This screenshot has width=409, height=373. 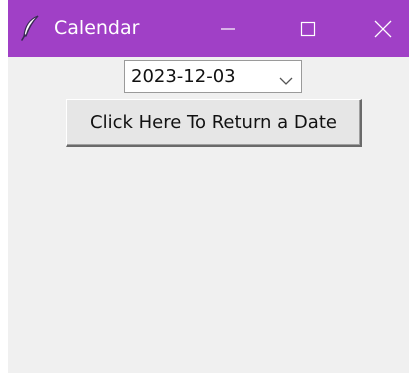 I want to click on date-select: 2023-12-03, so click(x=213, y=76).